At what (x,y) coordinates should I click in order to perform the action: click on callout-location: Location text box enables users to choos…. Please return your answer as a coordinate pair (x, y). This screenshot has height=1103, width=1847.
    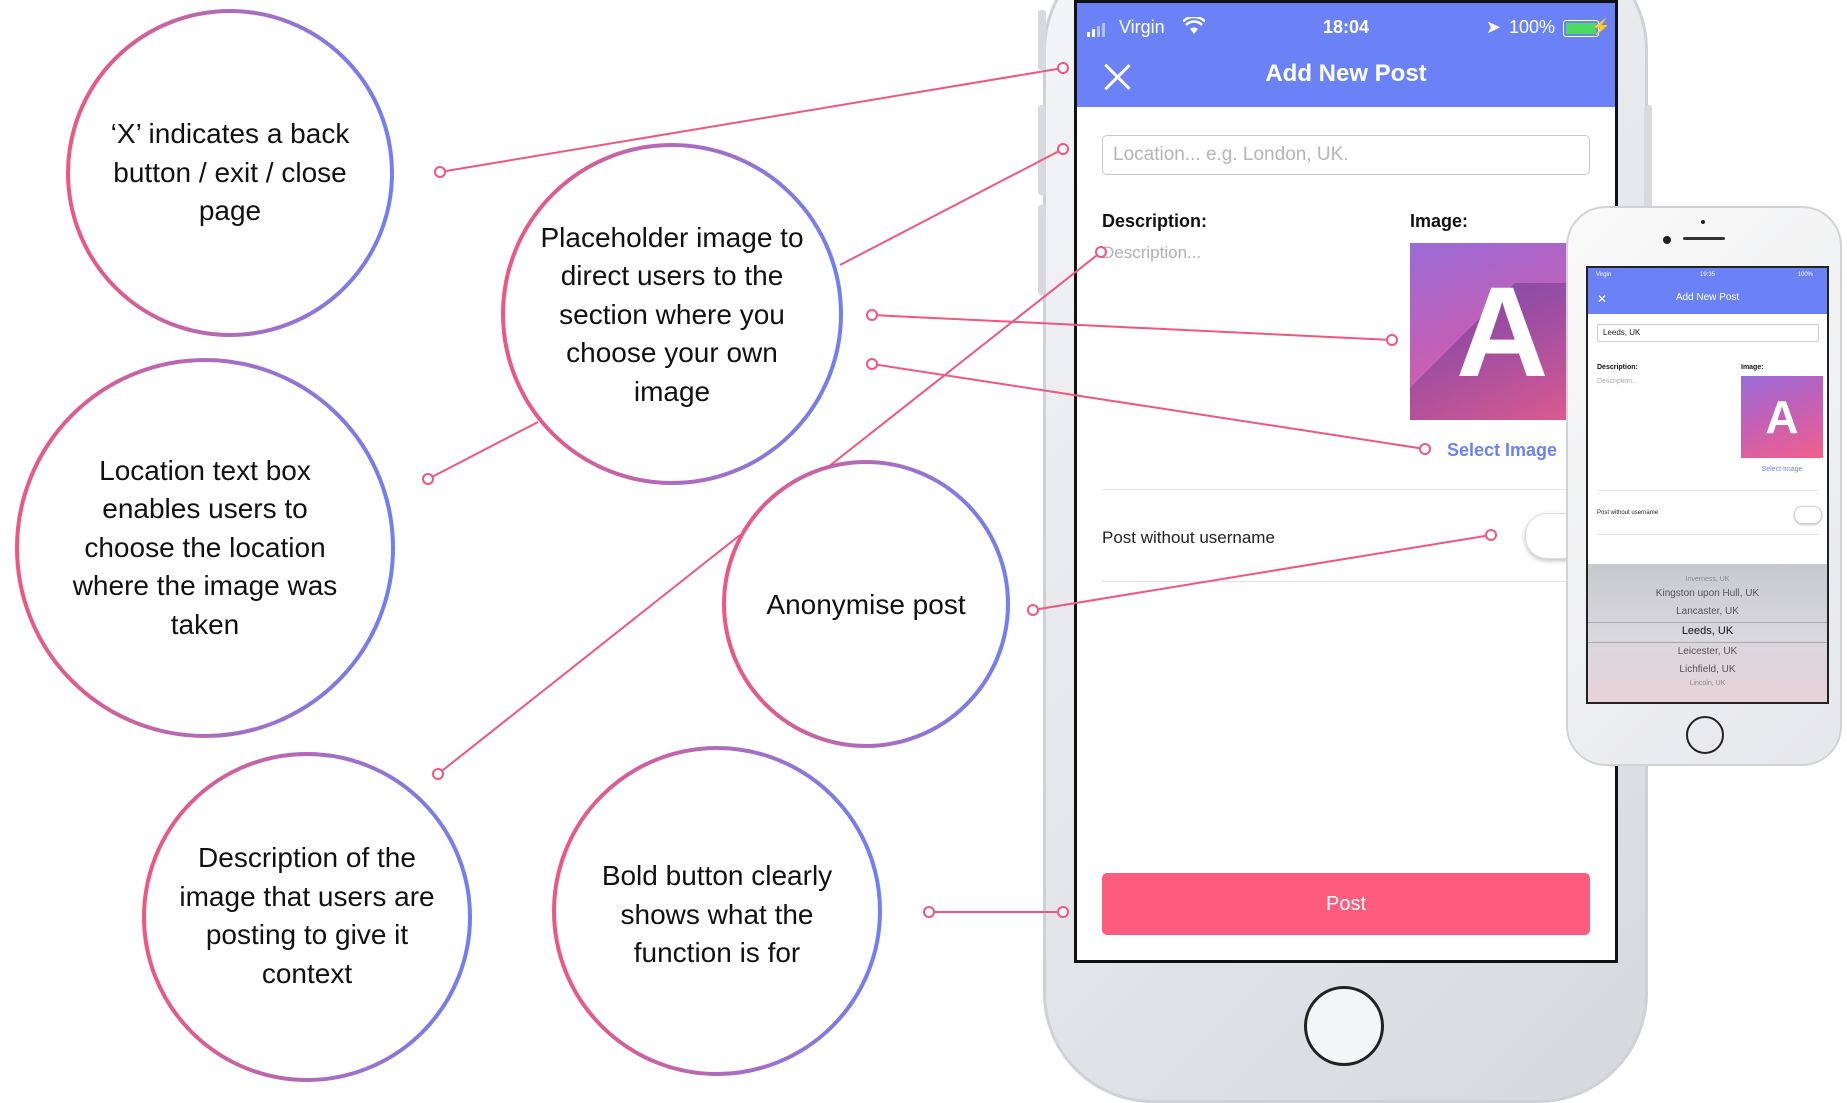
    Looking at the image, I should click on (205, 547).